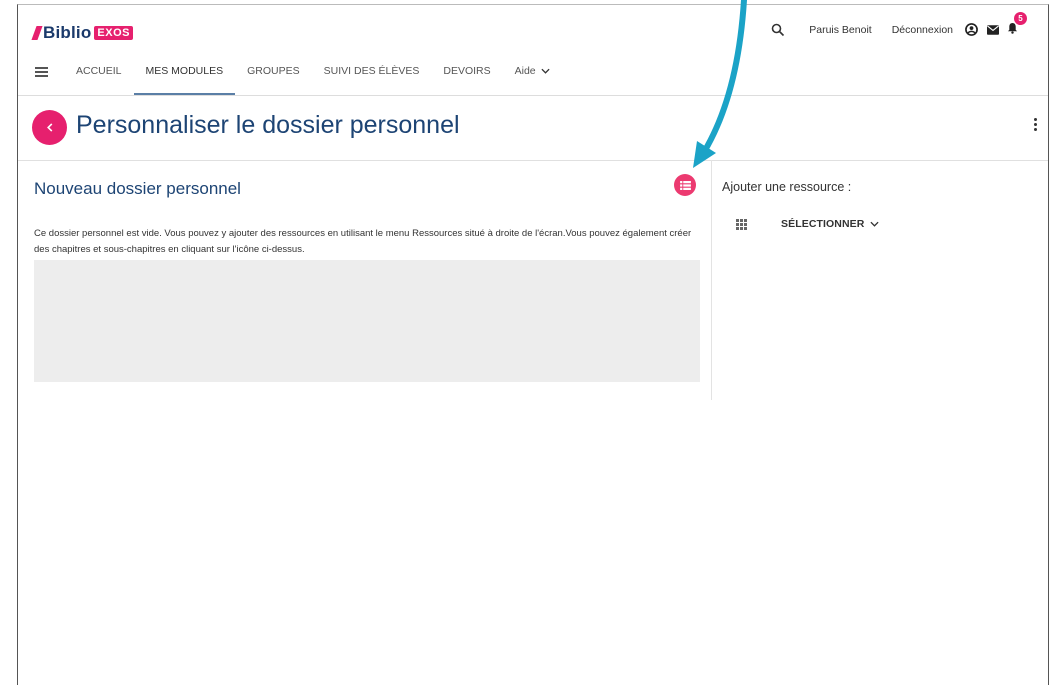 The height and width of the screenshot is (685, 1056). I want to click on tab-suivi-eleves: SUIVI DES ÉLÈVES, so click(372, 71).